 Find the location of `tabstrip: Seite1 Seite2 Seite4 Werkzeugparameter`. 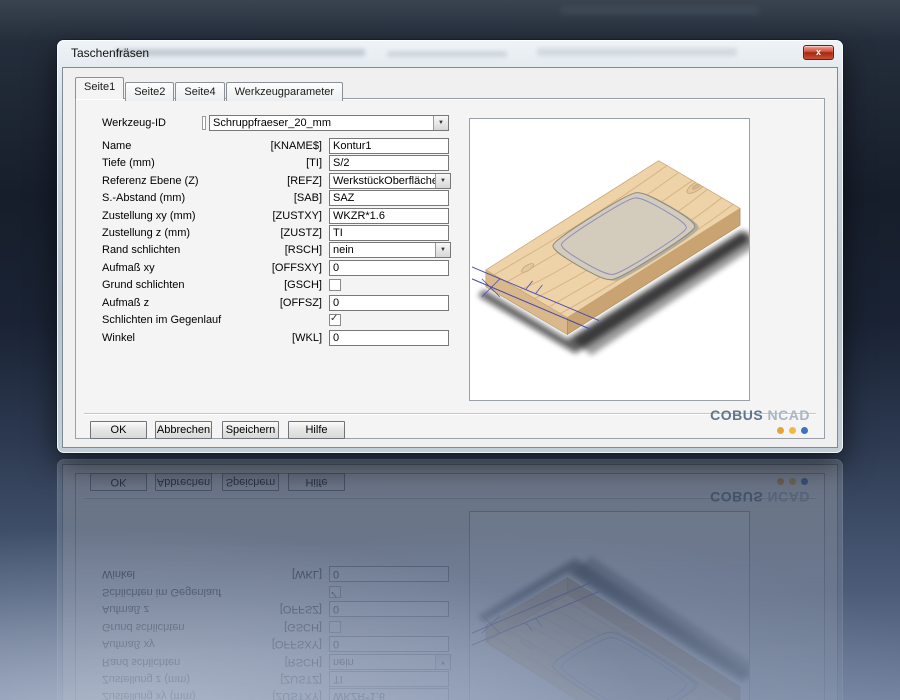

tabstrip: Seite1 Seite2 Seite4 Werkzeugparameter is located at coordinates (209, 89).